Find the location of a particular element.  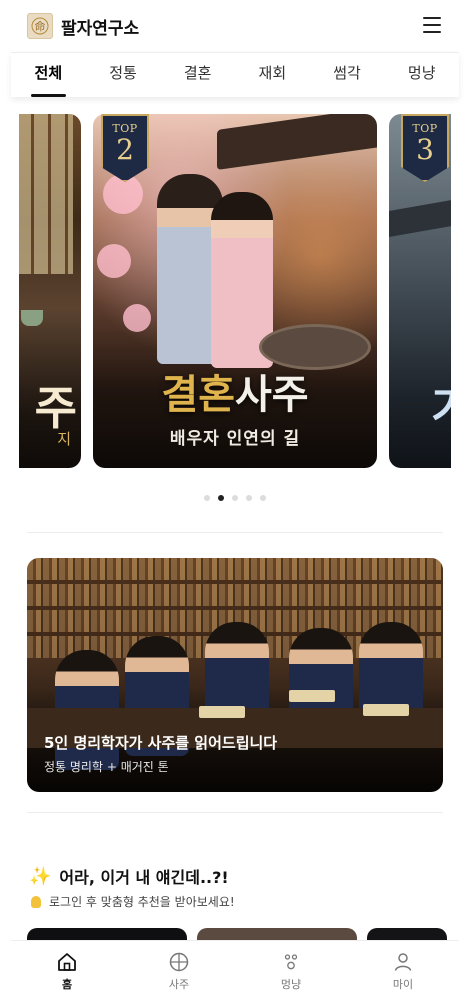

carousel-pagination is located at coordinates (235, 498).